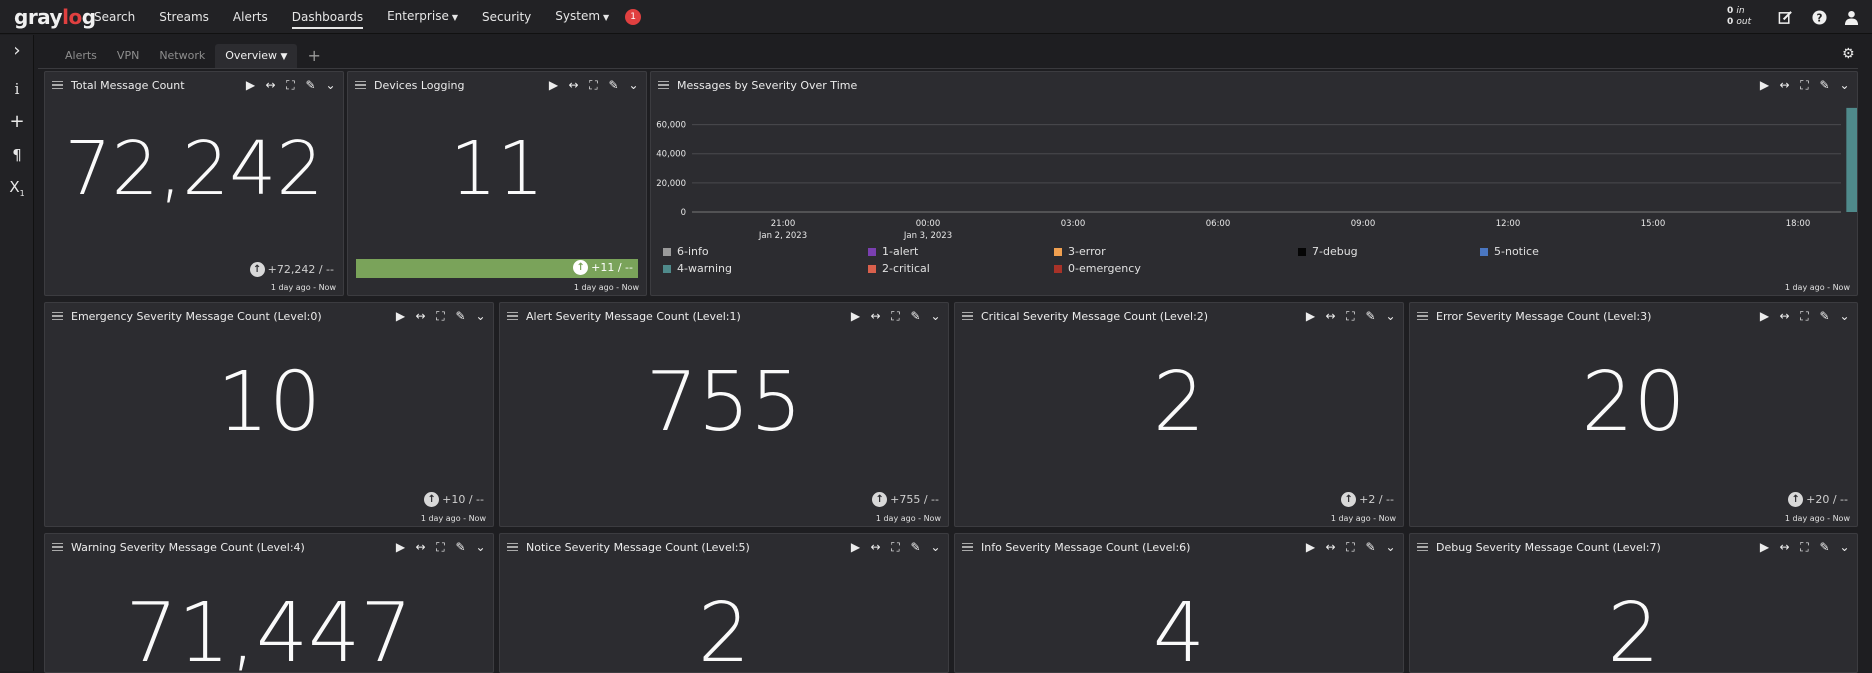 The image size is (1872, 673). What do you see at coordinates (313, 56) in the screenshot?
I see `add-tab-button: +` at bounding box center [313, 56].